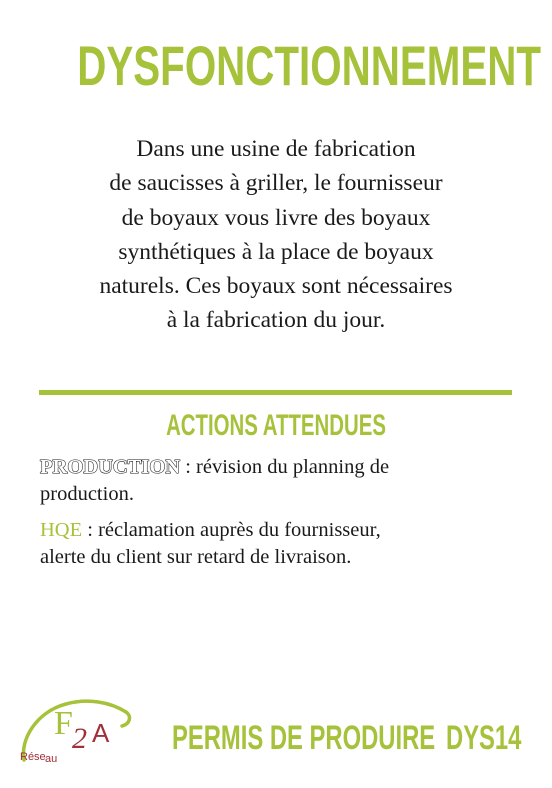 This screenshot has width=552, height=788. What do you see at coordinates (304, 738) in the screenshot?
I see `footer-label: PERMIS DE PRODUIRE` at bounding box center [304, 738].